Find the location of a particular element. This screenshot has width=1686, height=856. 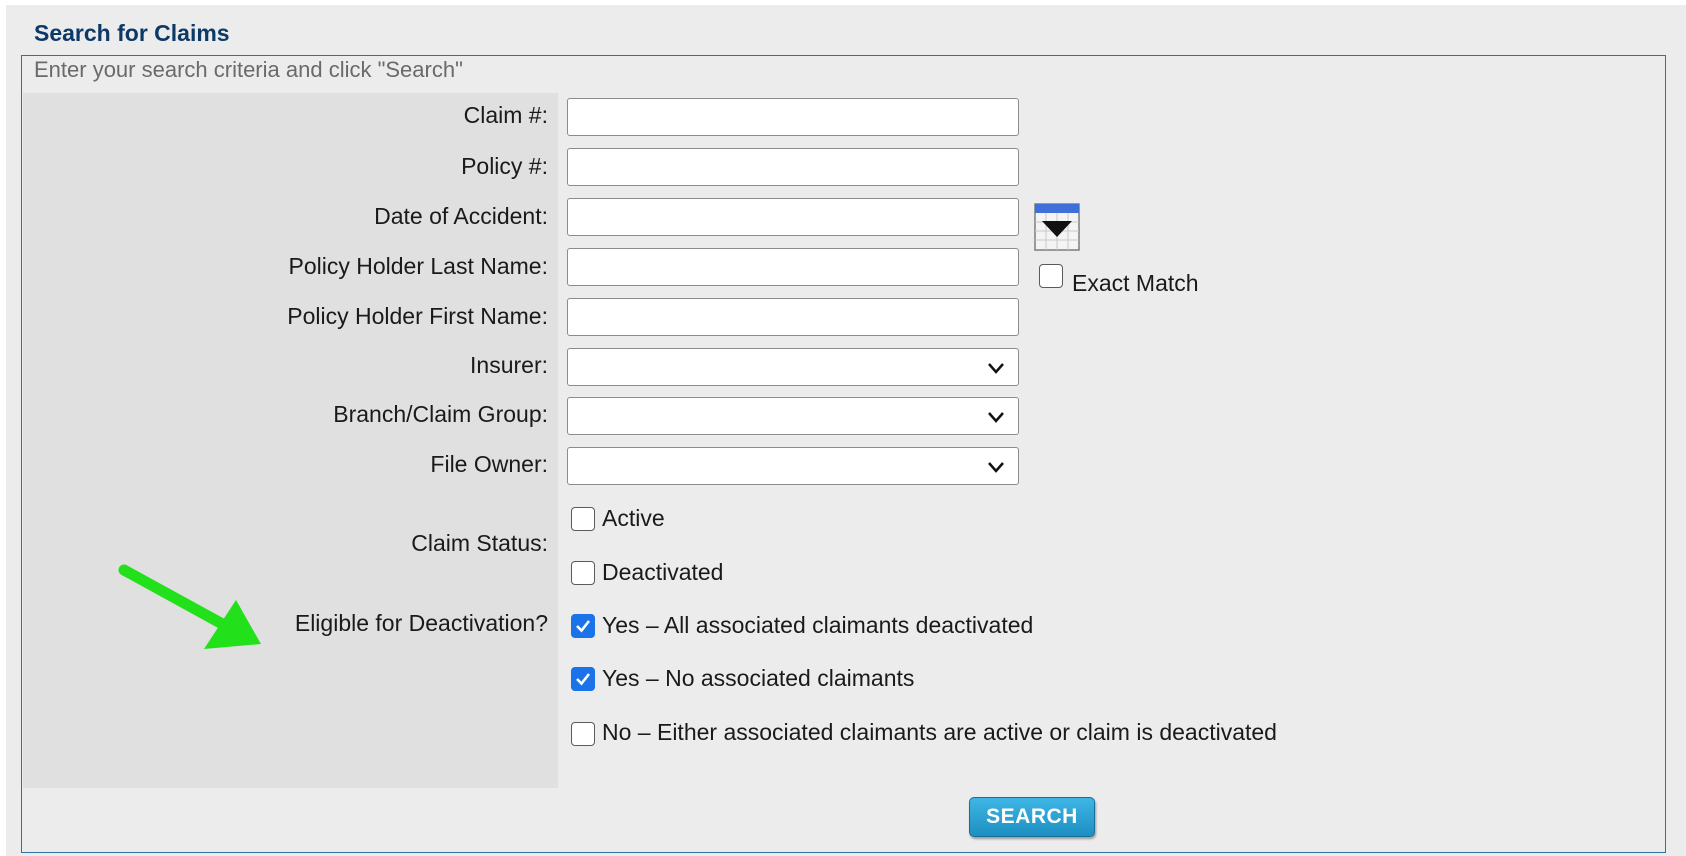

branch-select is located at coordinates (793, 416).